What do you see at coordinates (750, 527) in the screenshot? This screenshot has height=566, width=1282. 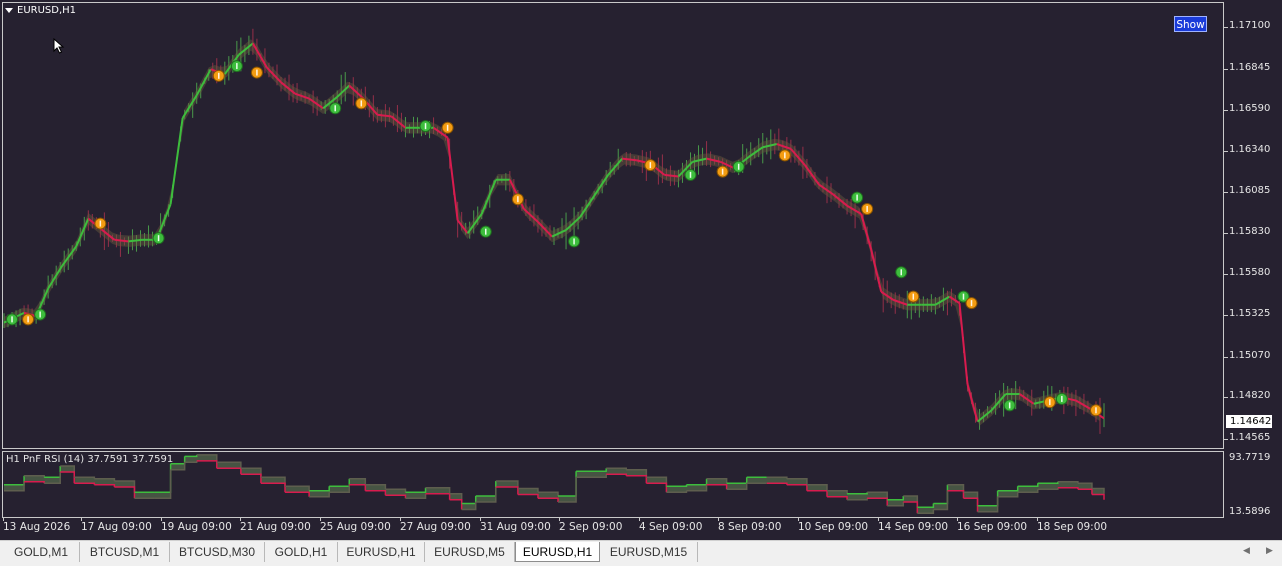 I see `time-axis-label: 8 Sep 09:00` at bounding box center [750, 527].